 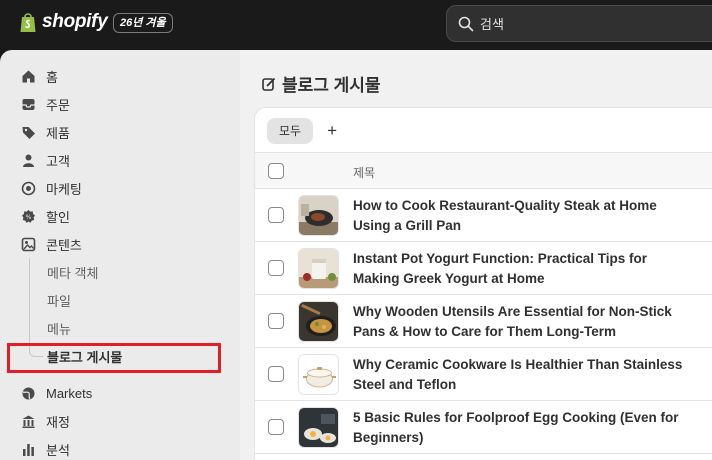 What do you see at coordinates (58, 450) in the screenshot?
I see `sidebar-item-label: 분석` at bounding box center [58, 450].